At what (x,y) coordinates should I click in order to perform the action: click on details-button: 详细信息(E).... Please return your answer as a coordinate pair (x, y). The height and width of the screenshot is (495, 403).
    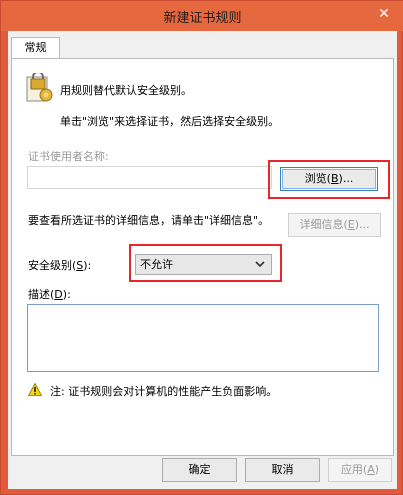
    Looking at the image, I should click on (334, 225).